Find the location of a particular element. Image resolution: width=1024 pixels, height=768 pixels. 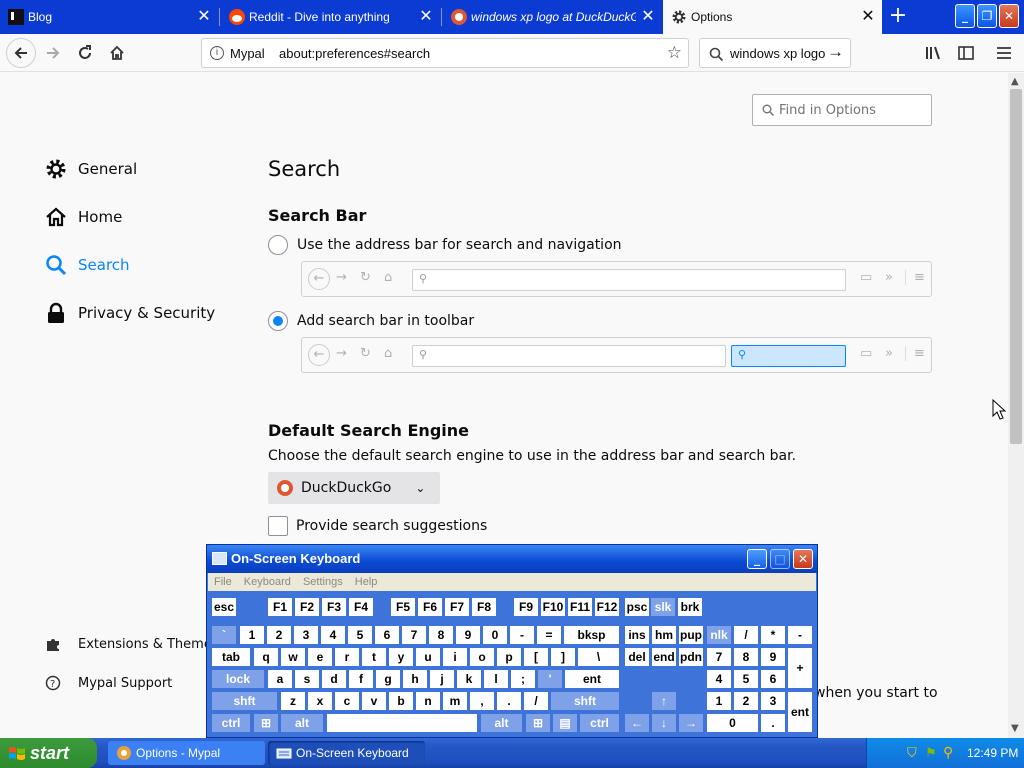

osk-titlebar: On-Screen Keyboard _ □ ✕ is located at coordinates (512, 559).